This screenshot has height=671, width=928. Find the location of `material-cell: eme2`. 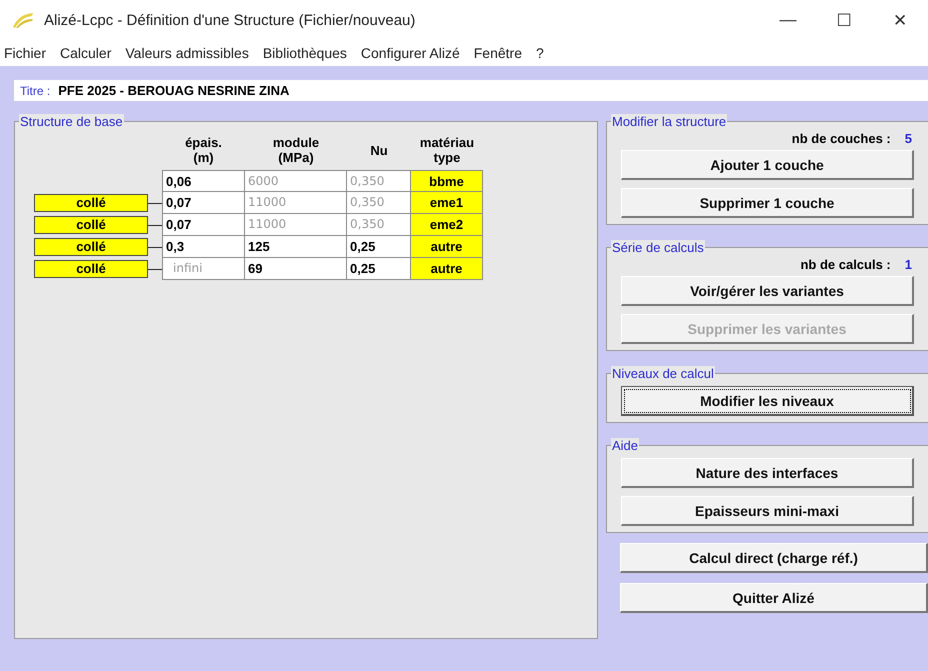

material-cell: eme2 is located at coordinates (447, 225).